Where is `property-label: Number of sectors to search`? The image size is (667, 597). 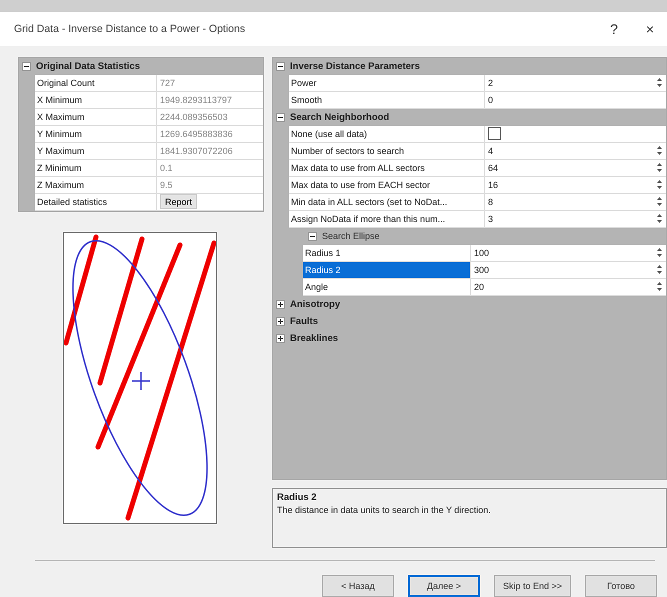 property-label: Number of sectors to search is located at coordinates (387, 151).